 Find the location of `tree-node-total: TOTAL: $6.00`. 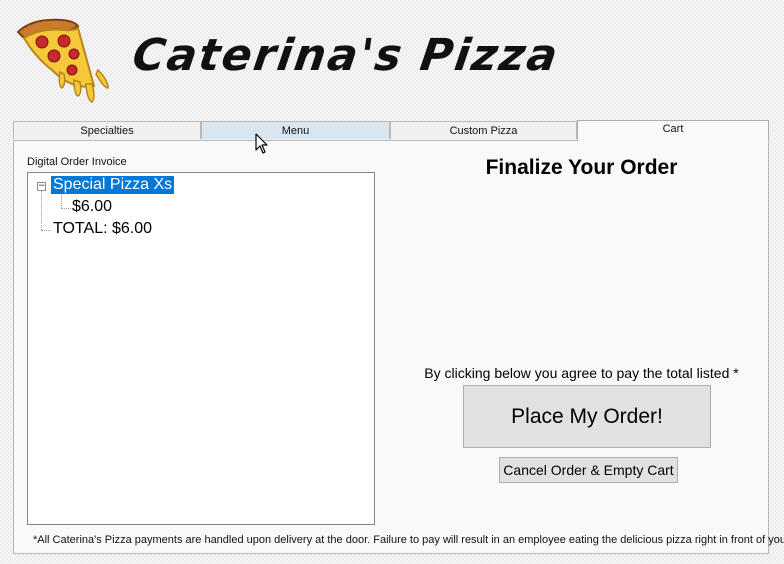

tree-node-total: TOTAL: $6.00 is located at coordinates (102, 229).